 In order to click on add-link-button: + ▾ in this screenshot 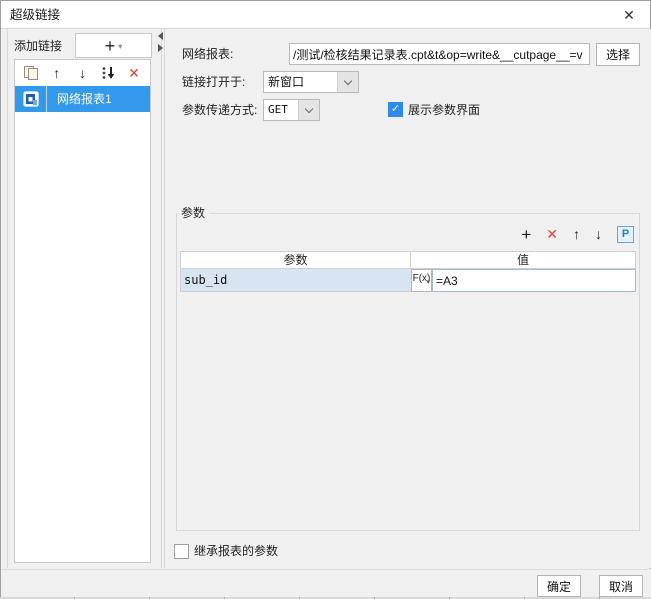, I will do `click(113, 45)`.